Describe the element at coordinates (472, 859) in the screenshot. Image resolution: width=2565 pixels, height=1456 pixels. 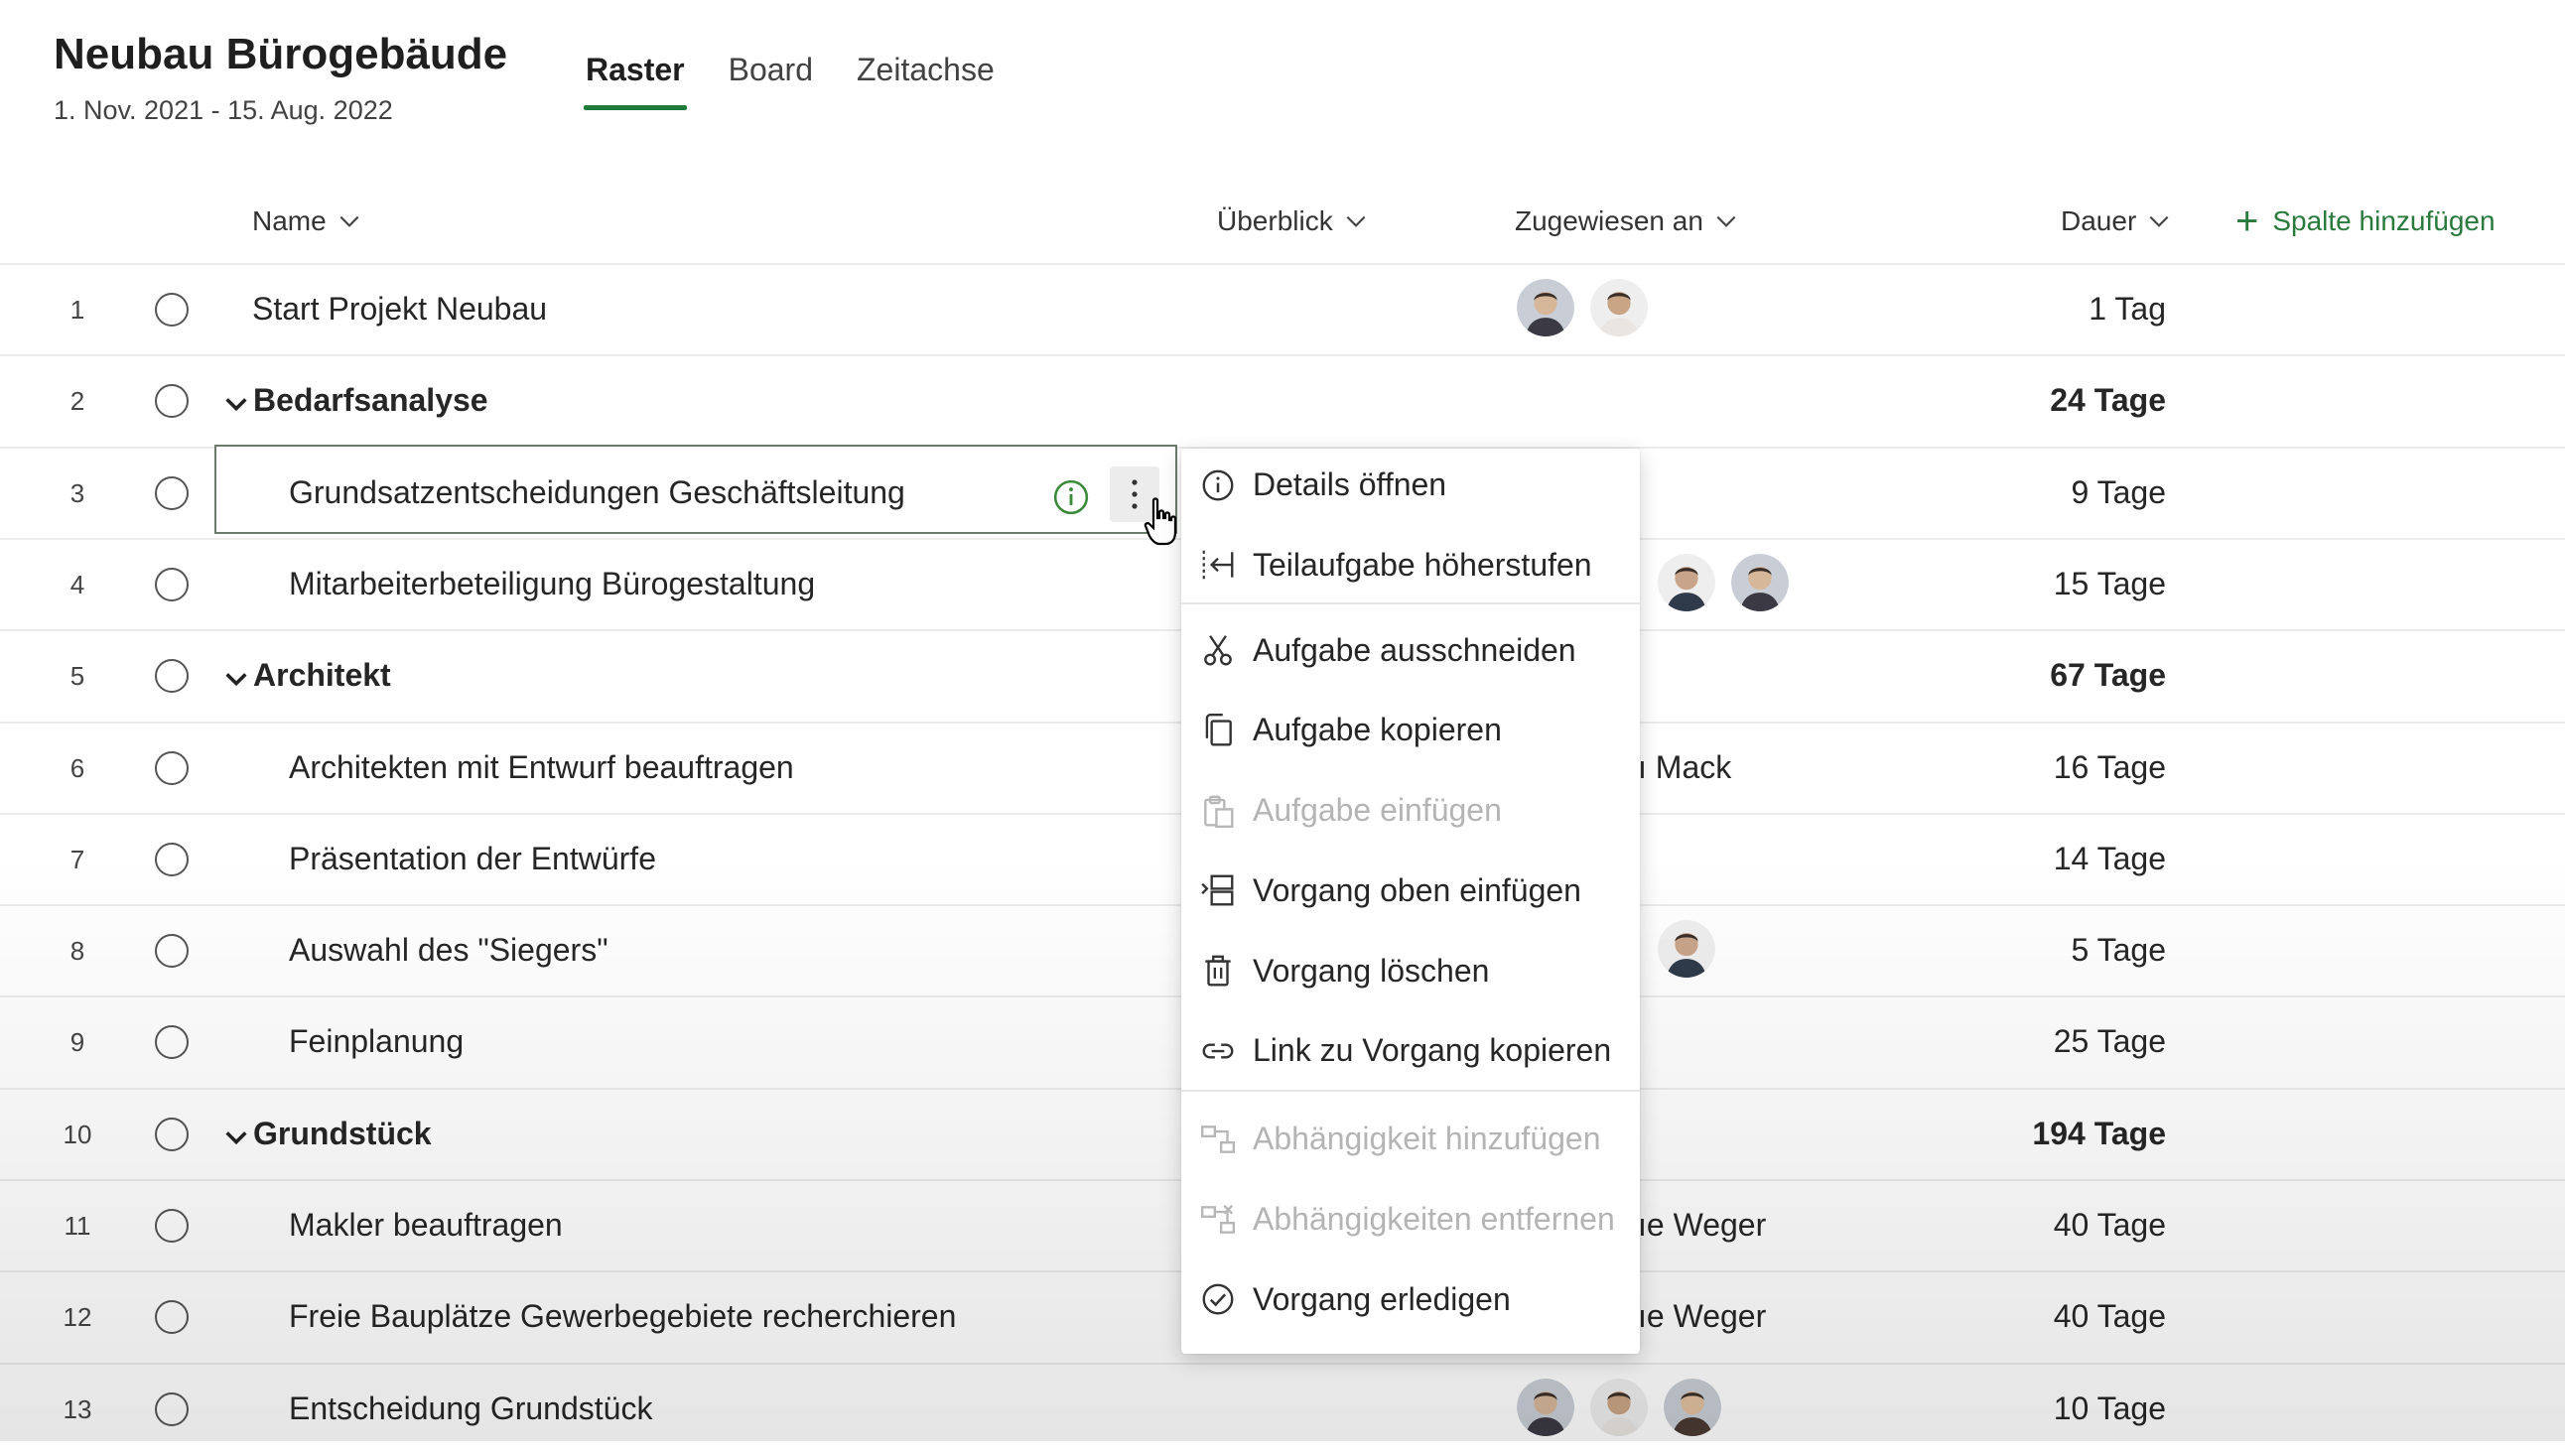
I see `task-name: Präsentation der Entwürfe` at that location.